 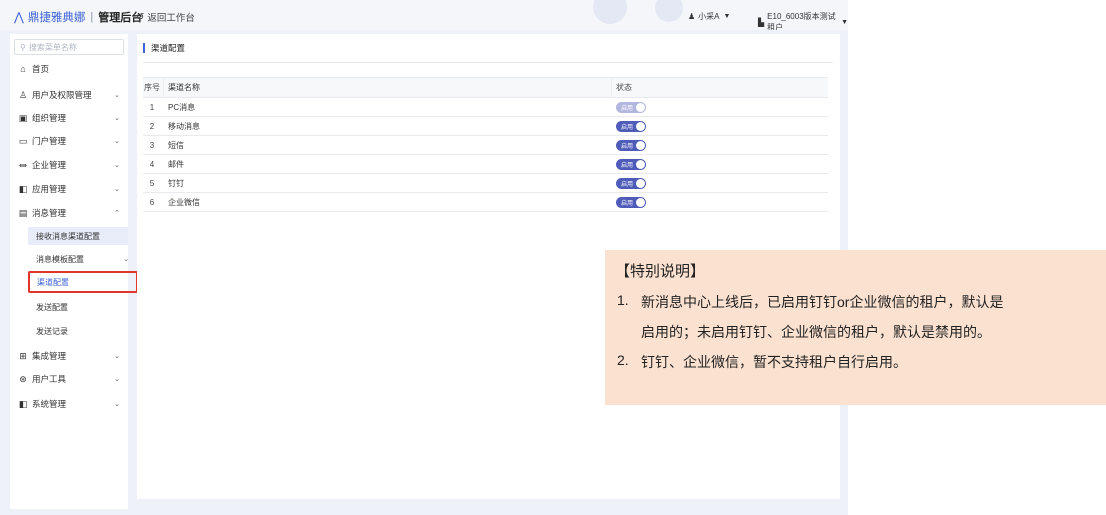 I want to click on sidebar-item-label: 组织管理, so click(x=49, y=118).